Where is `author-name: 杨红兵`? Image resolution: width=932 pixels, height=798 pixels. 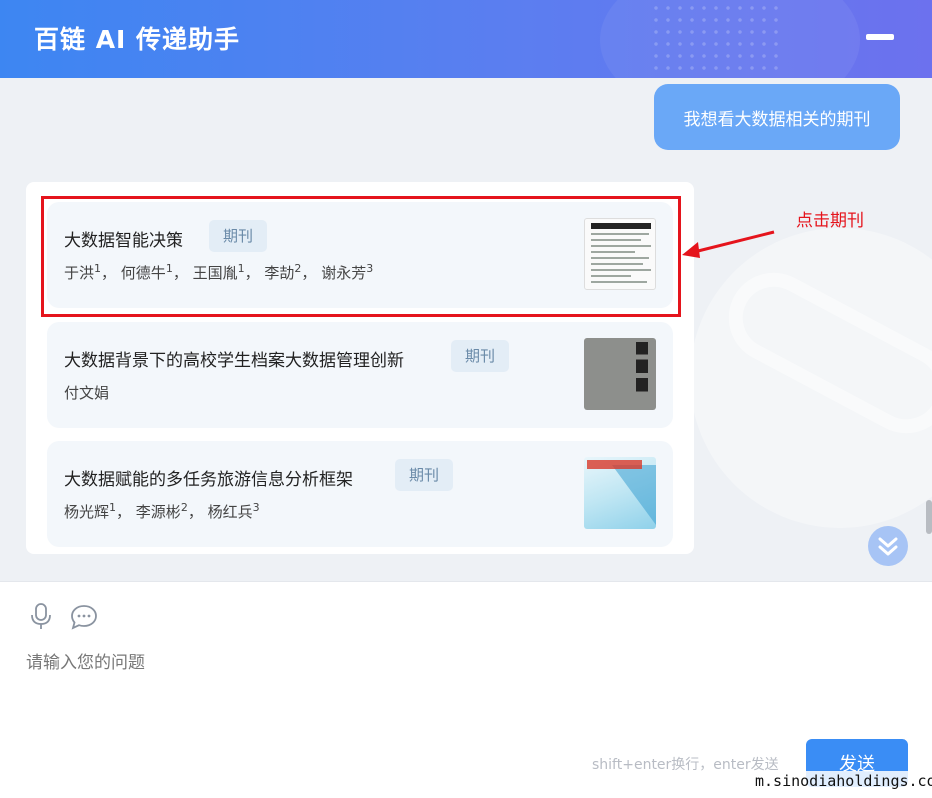 author-name: 杨红兵 is located at coordinates (230, 512).